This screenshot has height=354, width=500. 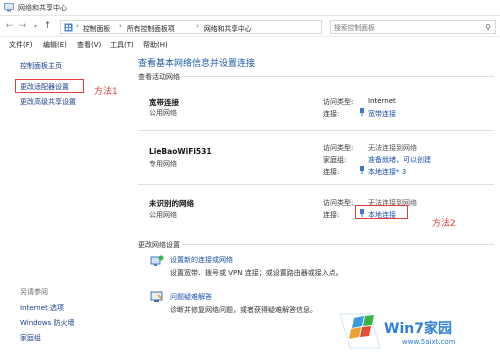 I want to click on menu-tools: 工具(T), so click(x=122, y=45).